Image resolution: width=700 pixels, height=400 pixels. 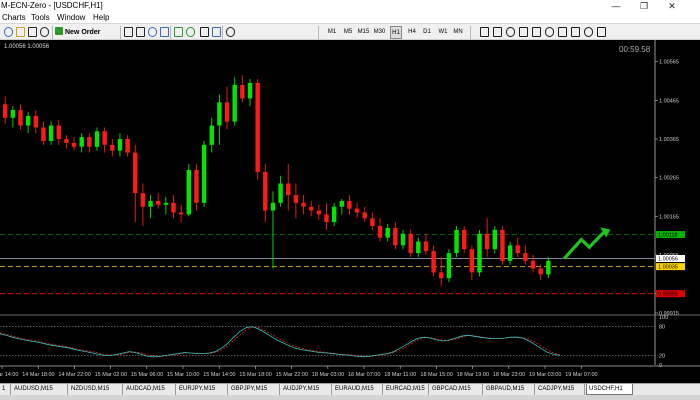 I want to click on chart-tab-eurjpy-m15: EURJPY,M15, so click(x=202, y=389).